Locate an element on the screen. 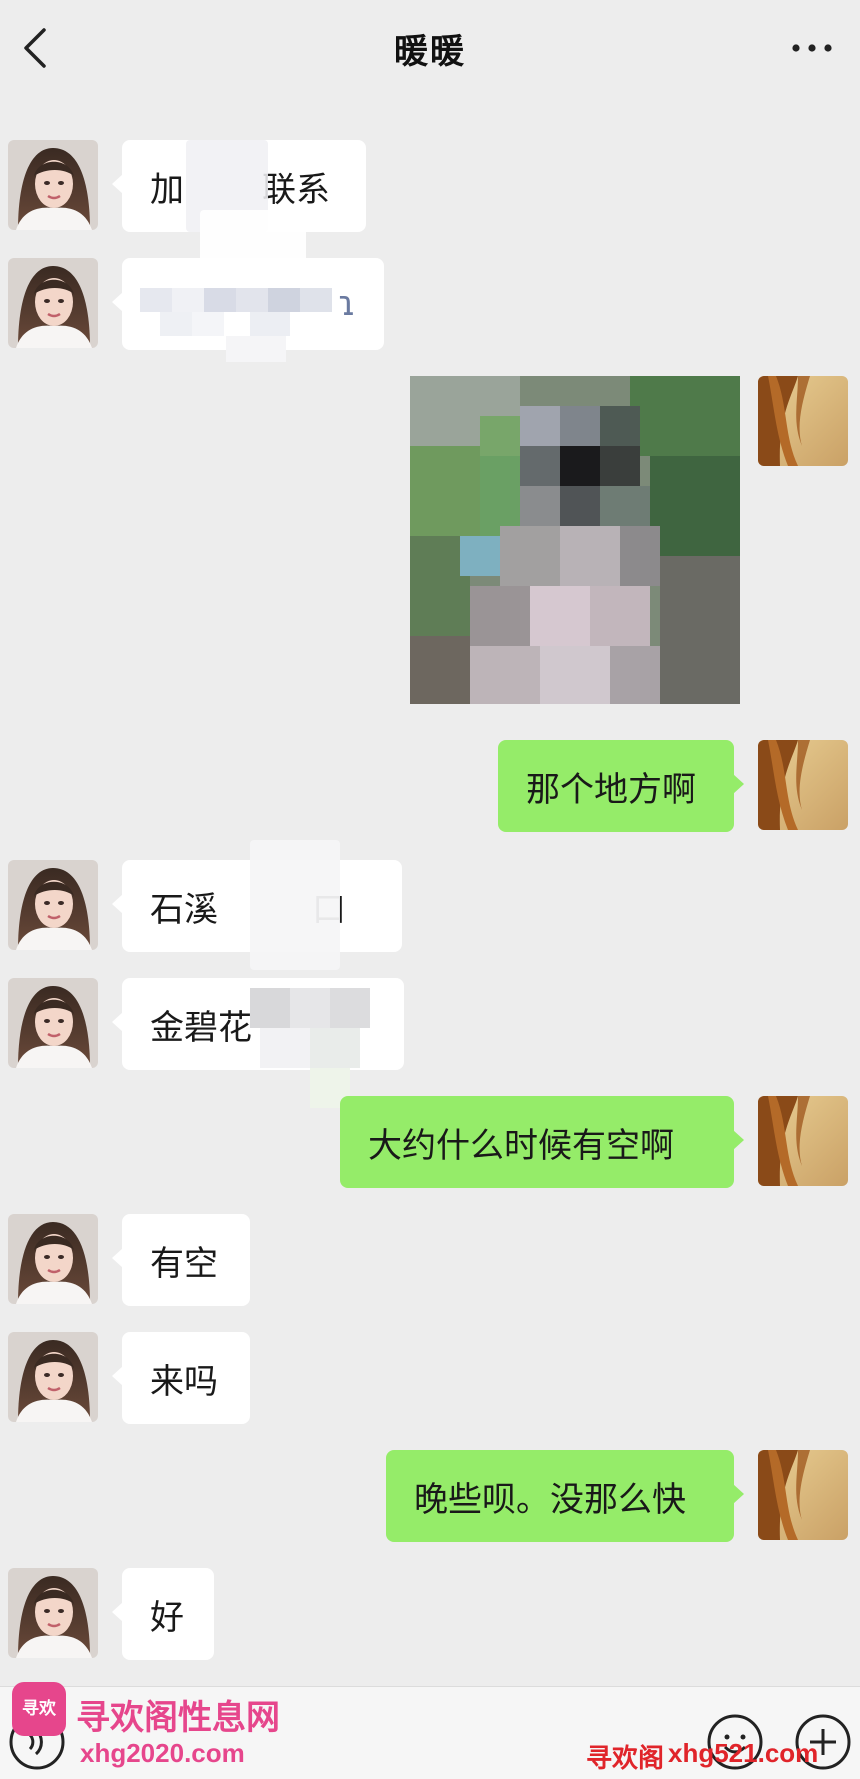 This screenshot has height=1779, width=860. message-text: 加 is located at coordinates (167, 189).